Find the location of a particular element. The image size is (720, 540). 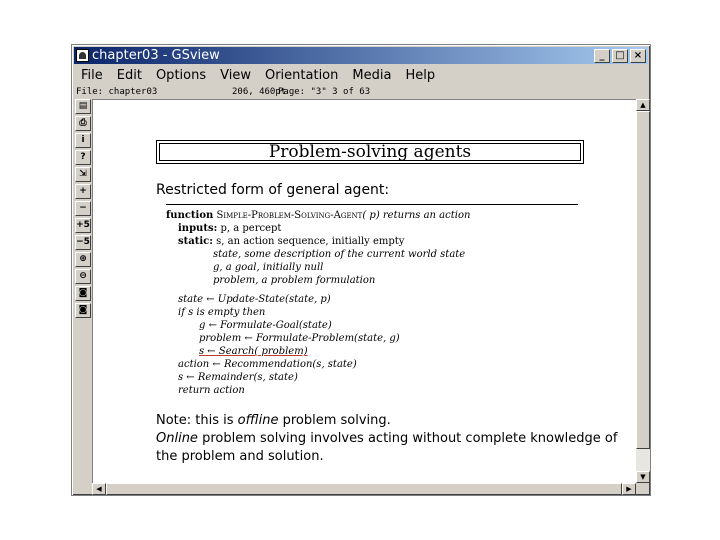

horizontal-scroll-thumb is located at coordinates (364, 489).